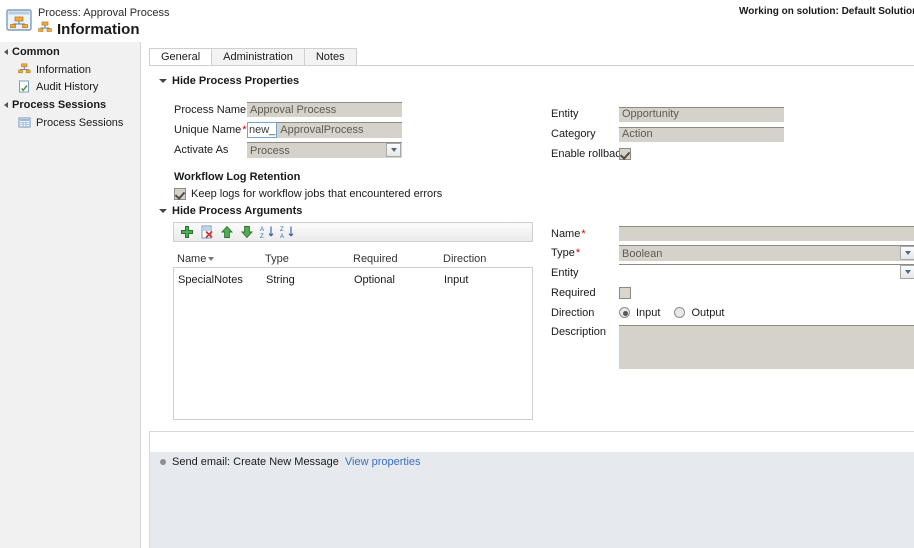  What do you see at coordinates (212, 110) in the screenshot?
I see `process-name-label-wrap: Process Name*` at bounding box center [212, 110].